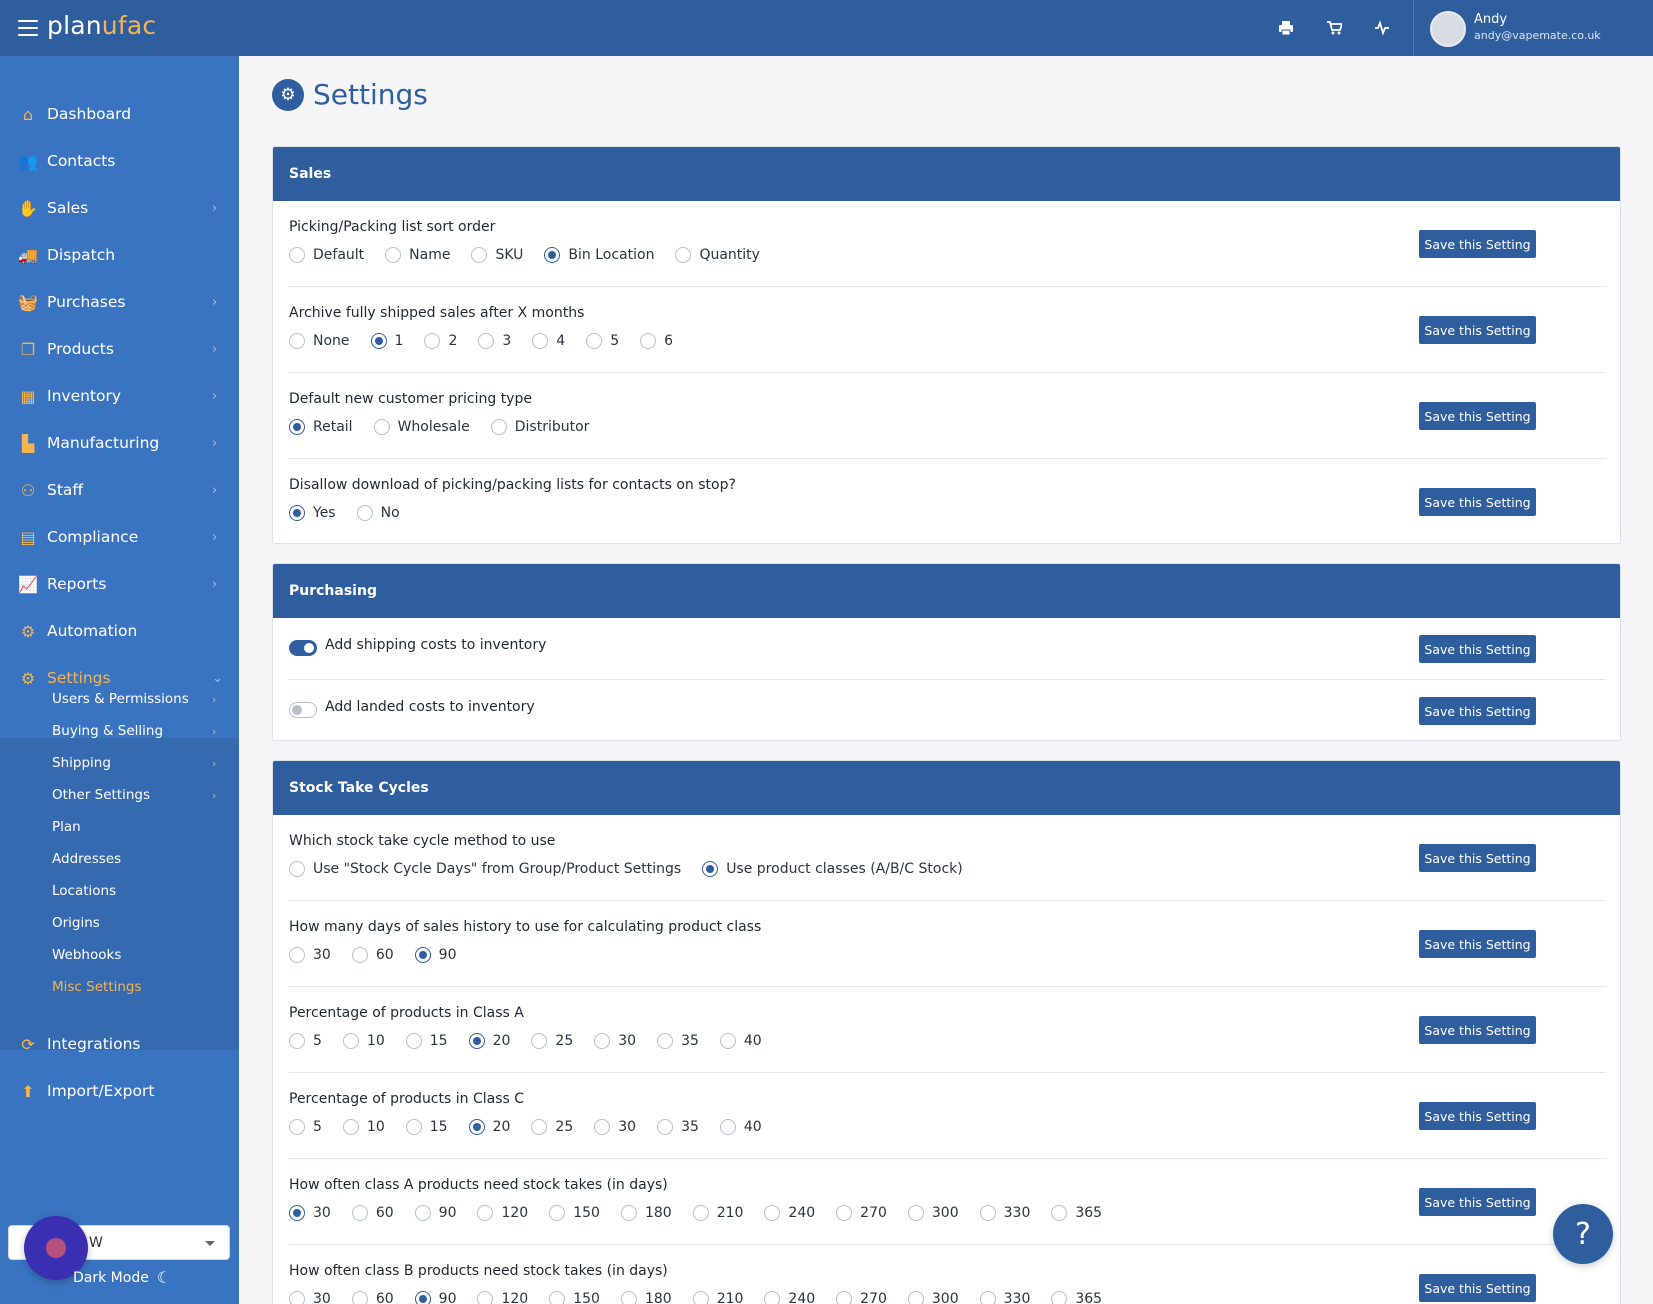  I want to click on radio-option: Name, so click(417, 255).